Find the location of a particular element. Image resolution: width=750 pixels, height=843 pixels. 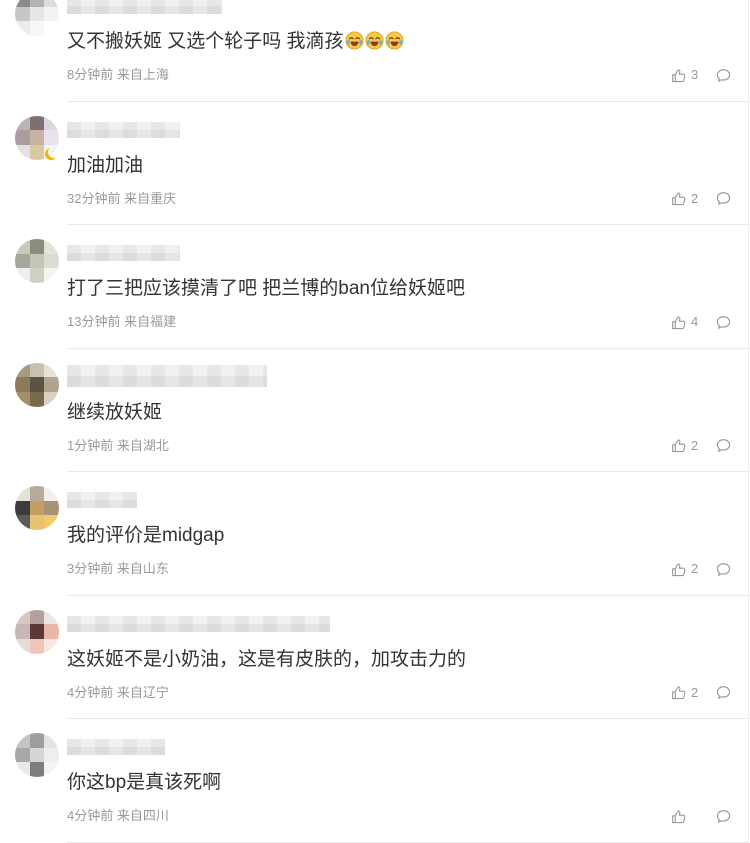

comment-item: 你这bp是真该死啊 4分钟前 来自四川 is located at coordinates (374, 781).